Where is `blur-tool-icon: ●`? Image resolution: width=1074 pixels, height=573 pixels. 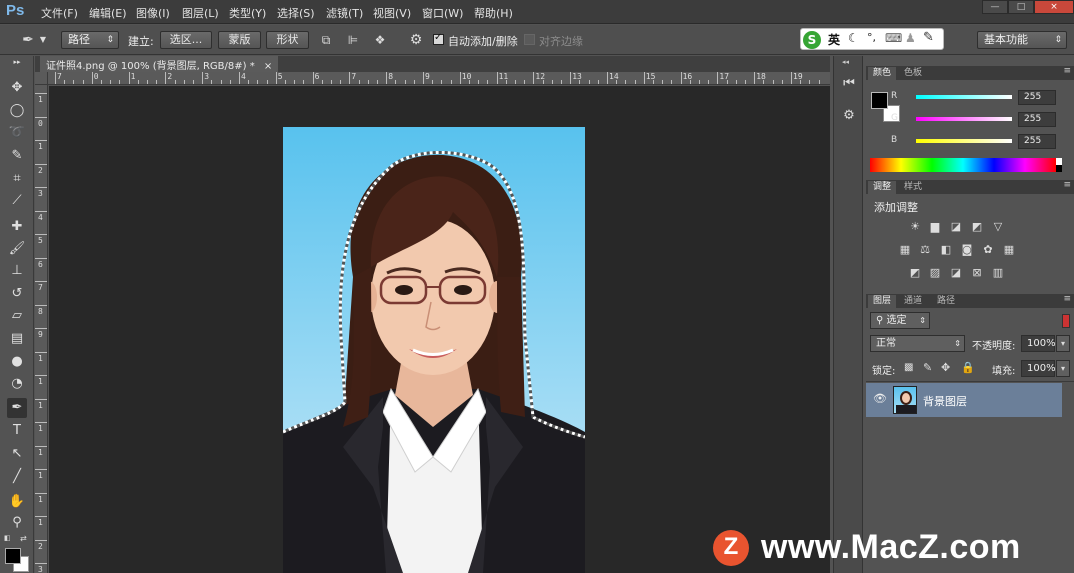 blur-tool-icon: ● is located at coordinates (17, 362).